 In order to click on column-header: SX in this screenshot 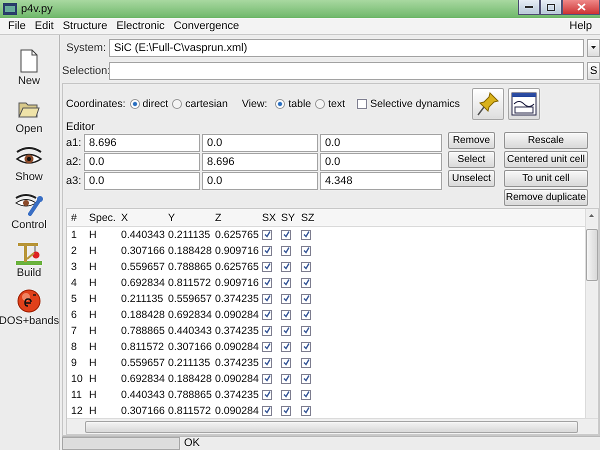, I will do `click(271, 218)`.